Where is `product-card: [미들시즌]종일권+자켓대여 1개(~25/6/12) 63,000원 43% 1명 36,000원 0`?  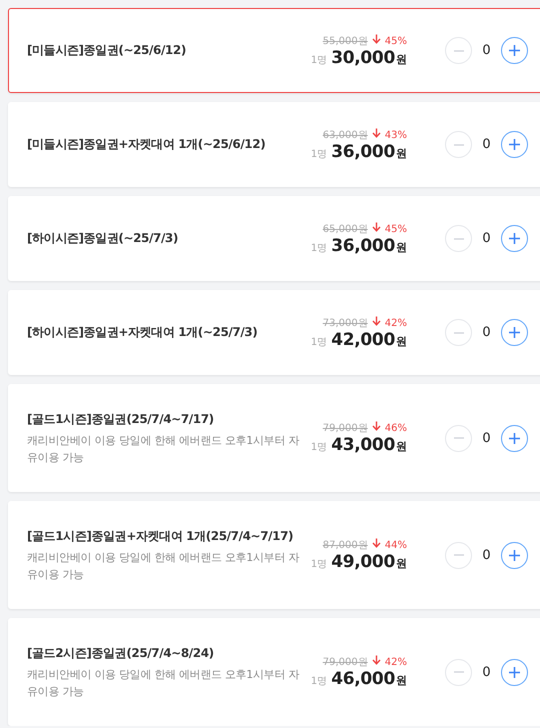 product-card: [미들시즌]종일권+자켓대여 1개(~25/6/12) 63,000원 43% 1명 36,000원 0 is located at coordinates (274, 144).